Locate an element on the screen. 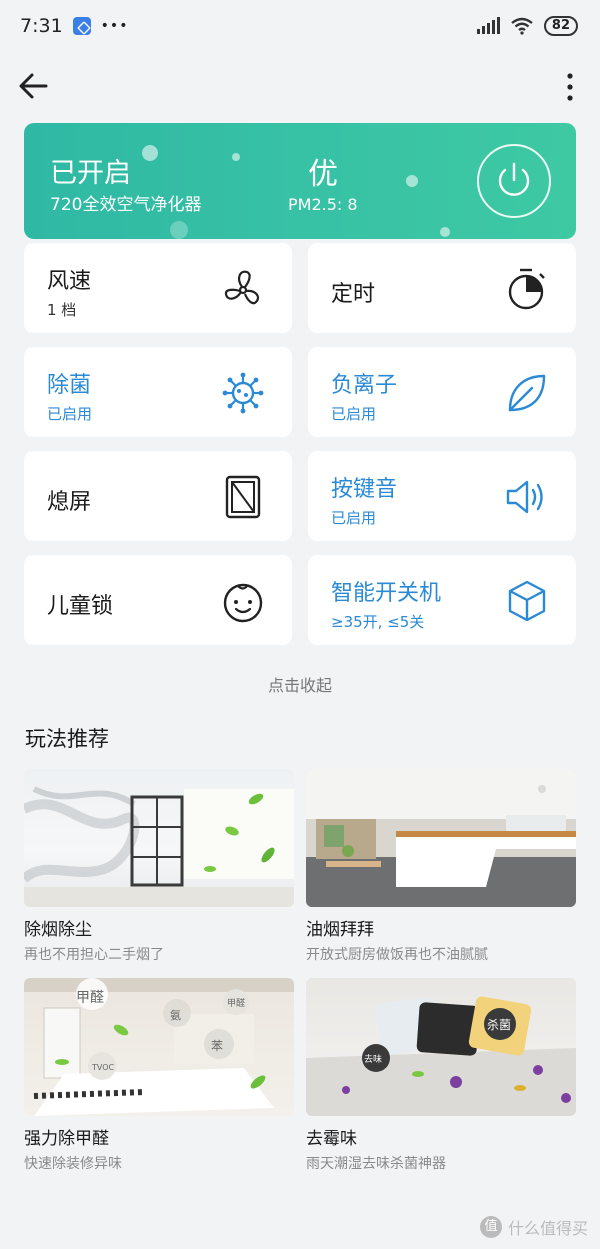 The image size is (600, 1249). back-arrow-icon is located at coordinates (34, 86).